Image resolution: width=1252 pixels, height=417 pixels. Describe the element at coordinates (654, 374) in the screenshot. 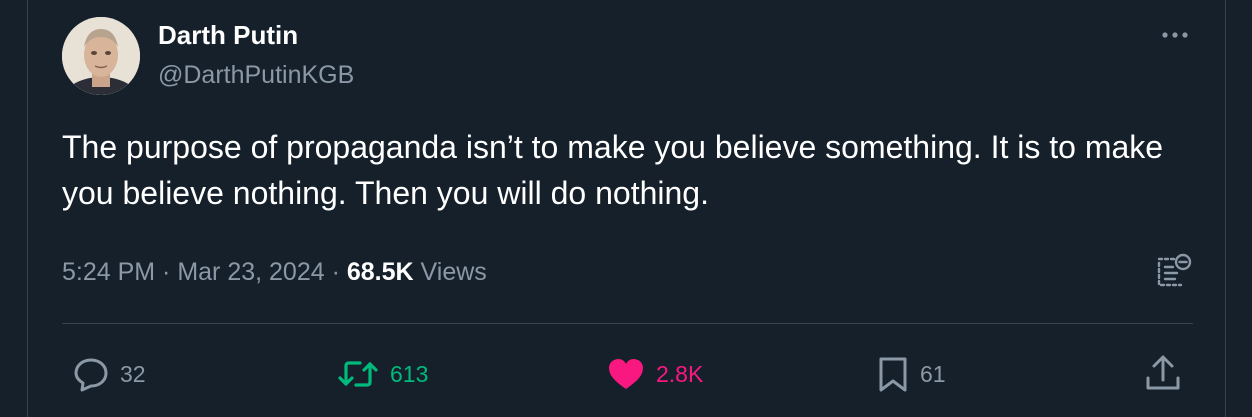

I see `like-button: 2.8K` at that location.